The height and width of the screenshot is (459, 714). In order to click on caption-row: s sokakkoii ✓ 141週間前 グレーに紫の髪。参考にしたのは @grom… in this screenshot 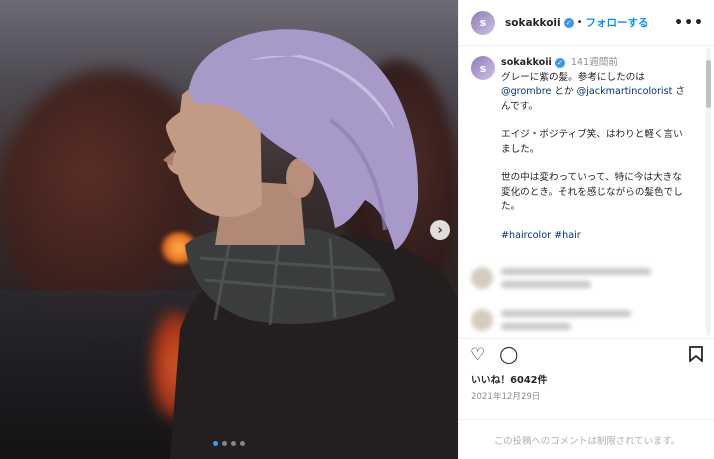, I will do `click(586, 149)`.